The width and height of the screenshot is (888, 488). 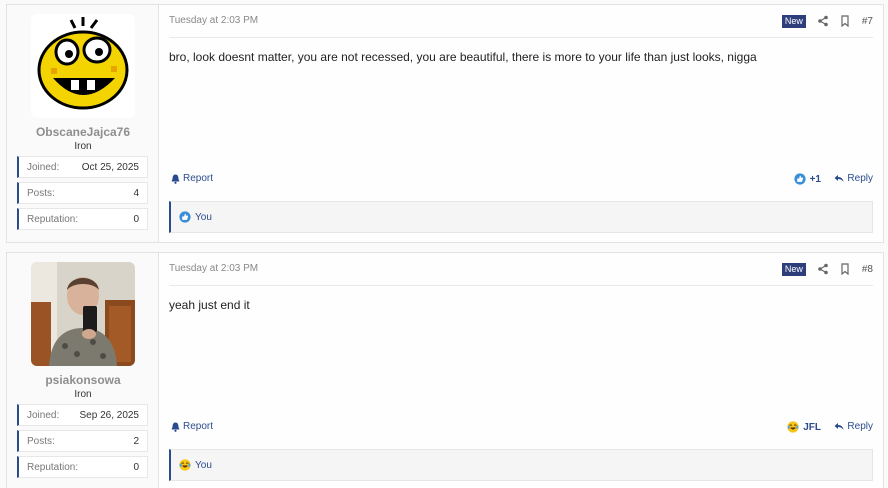 I want to click on post-actions: Report JFL Reply, so click(x=521, y=429).